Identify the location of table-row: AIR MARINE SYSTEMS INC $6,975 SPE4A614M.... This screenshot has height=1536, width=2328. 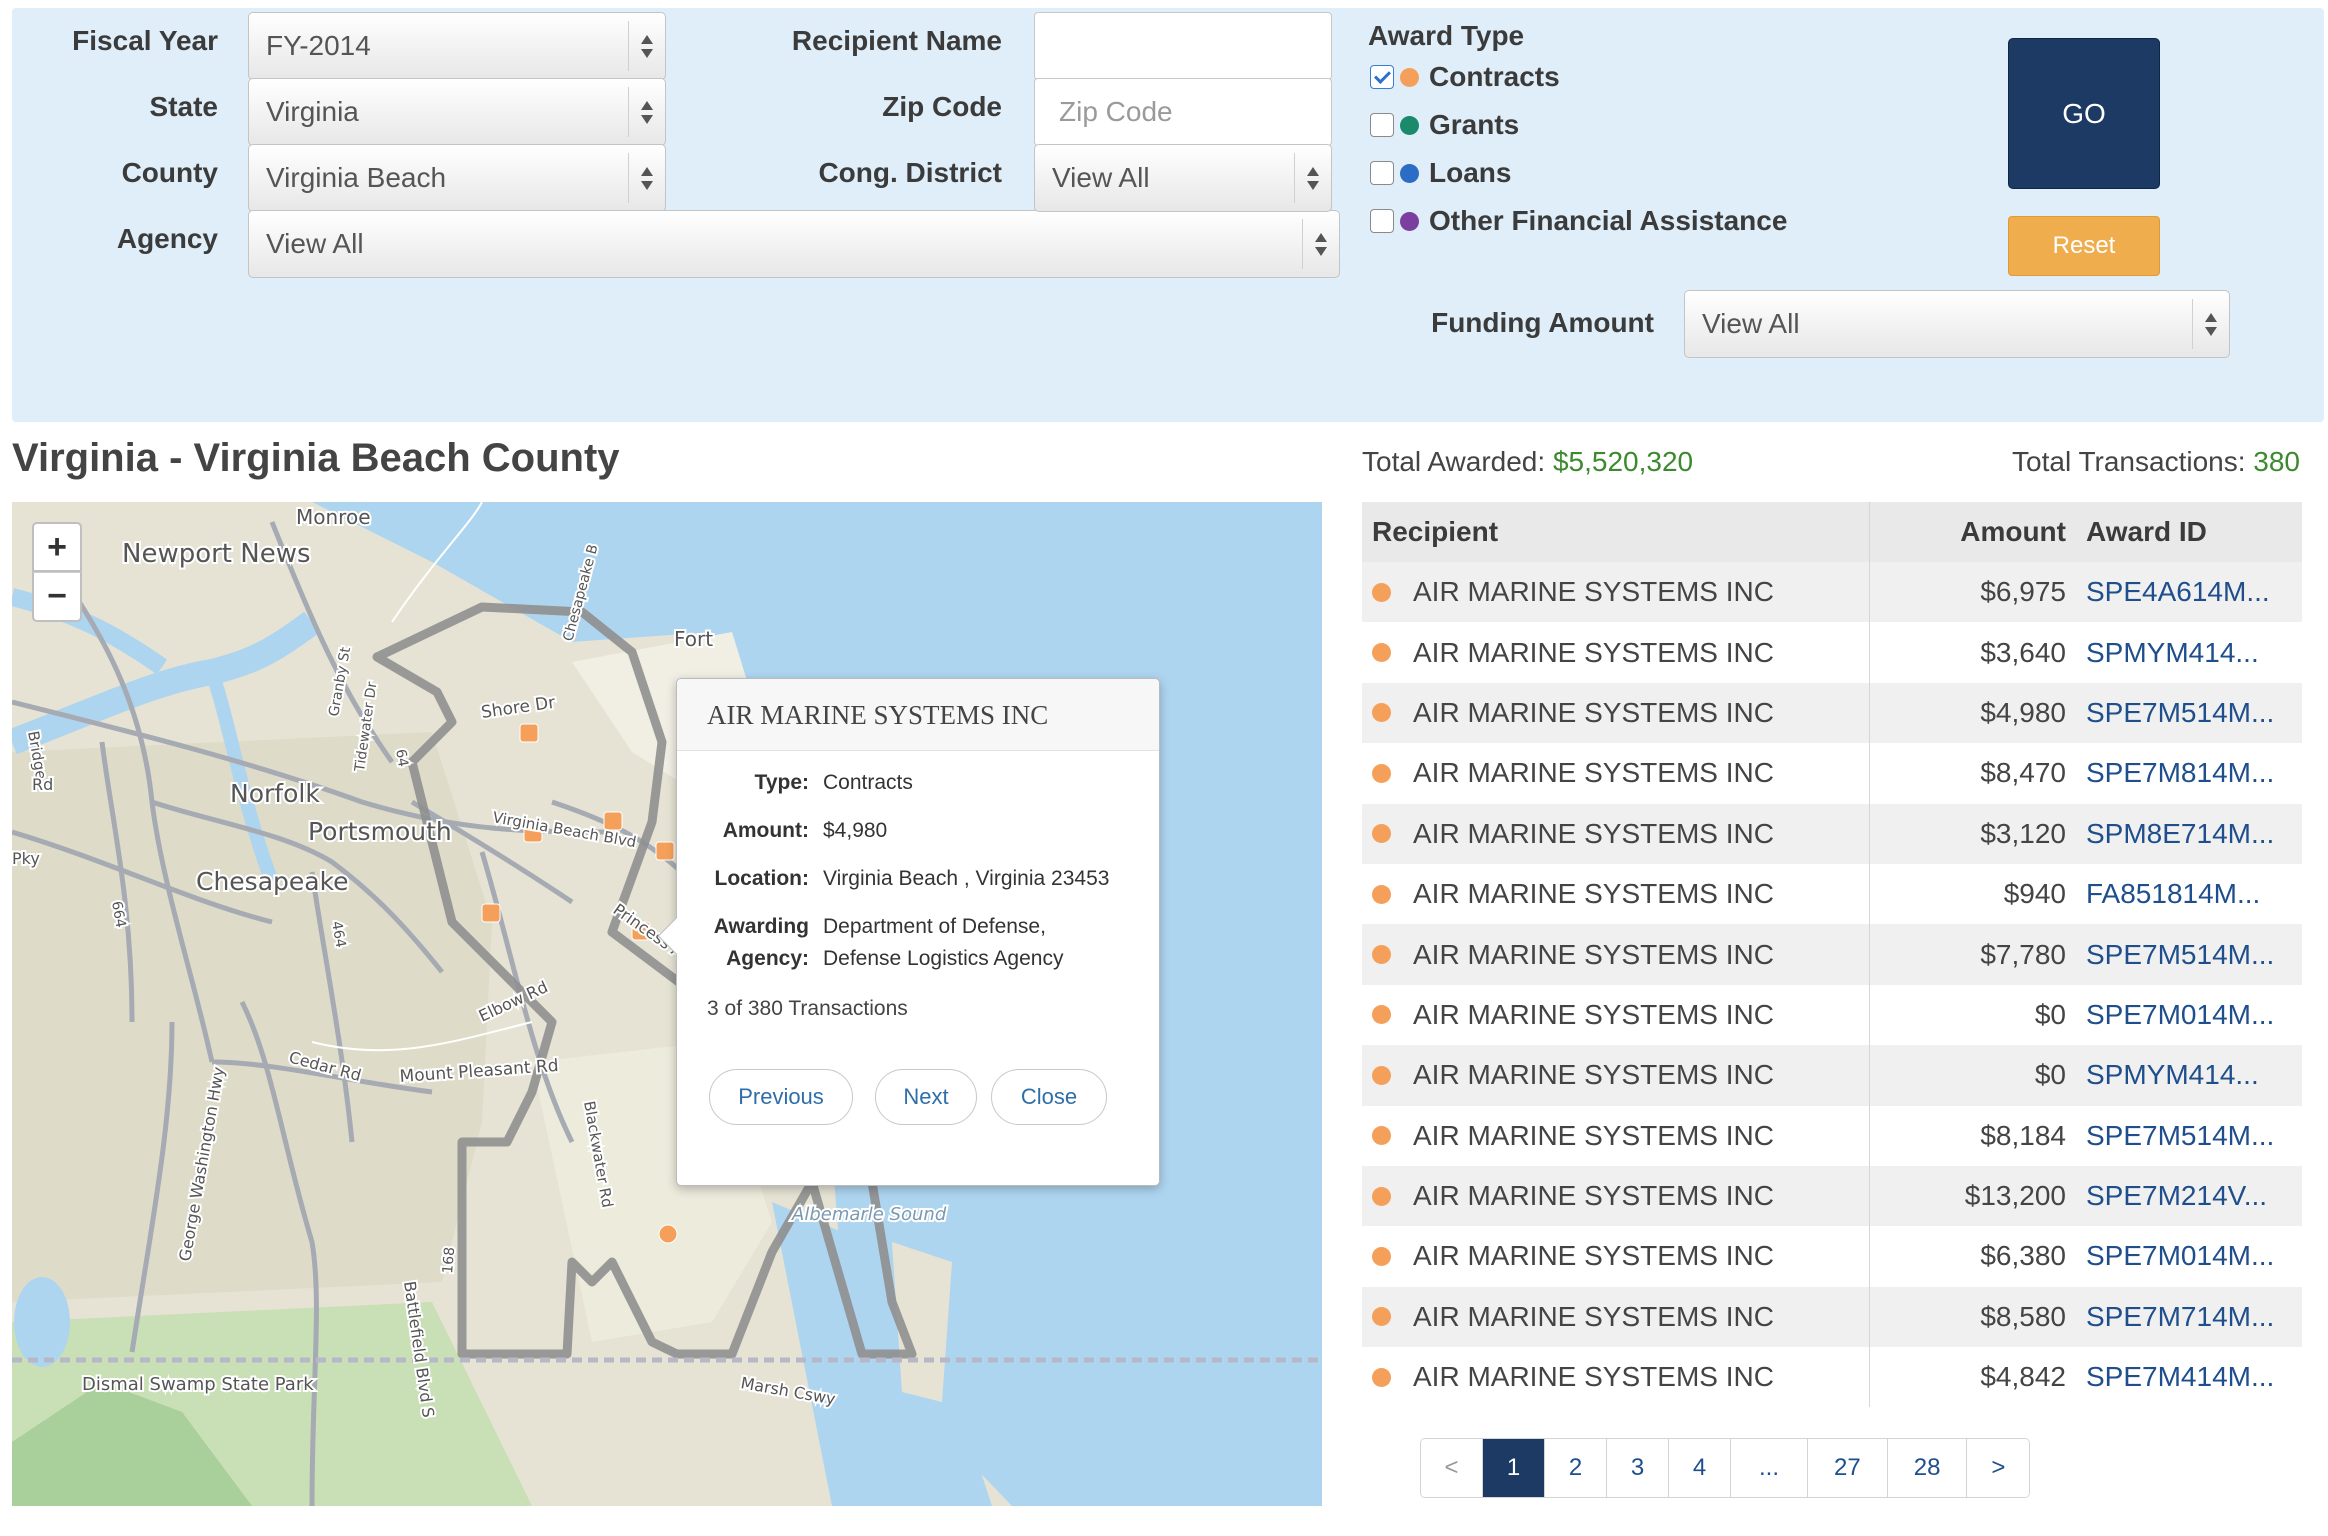
(1832, 592).